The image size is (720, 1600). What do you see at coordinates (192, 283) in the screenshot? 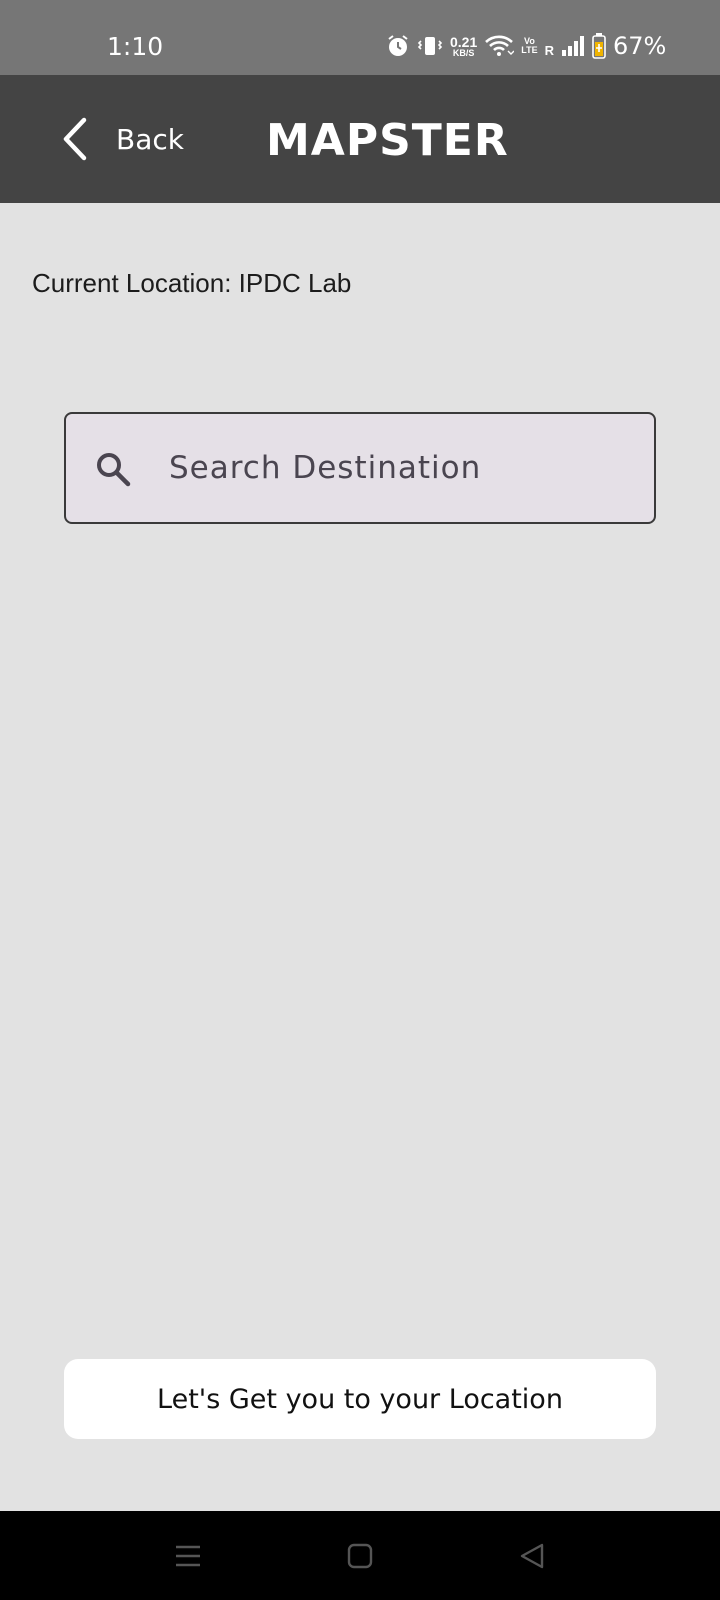
I see `current-location-label: Current Location: IPDC Lab` at bounding box center [192, 283].